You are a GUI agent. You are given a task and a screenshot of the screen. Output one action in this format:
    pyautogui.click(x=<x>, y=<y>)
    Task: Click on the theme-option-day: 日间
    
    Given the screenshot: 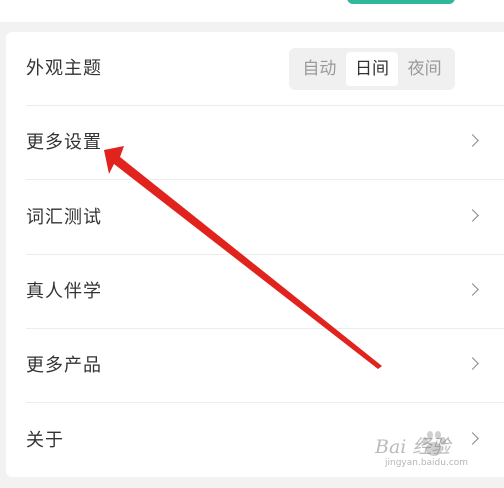 What is the action you would take?
    pyautogui.click(x=372, y=69)
    